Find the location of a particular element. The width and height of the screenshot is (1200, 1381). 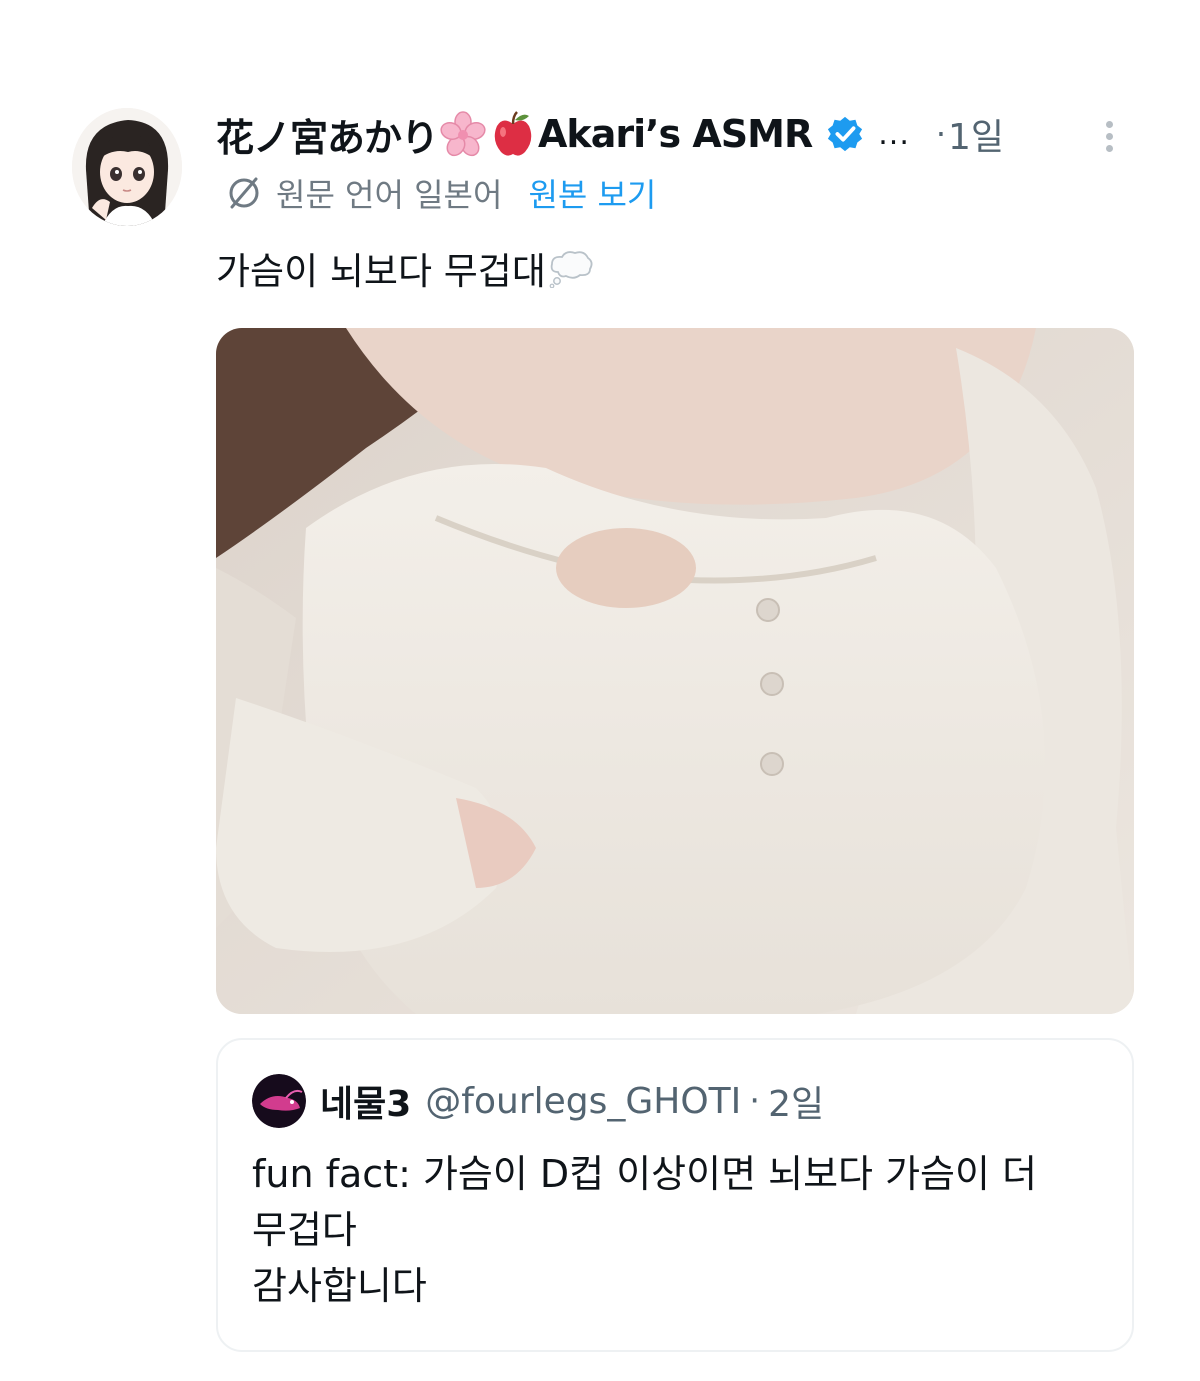

view-original-link: 원본 보기 is located at coordinates (592, 193).